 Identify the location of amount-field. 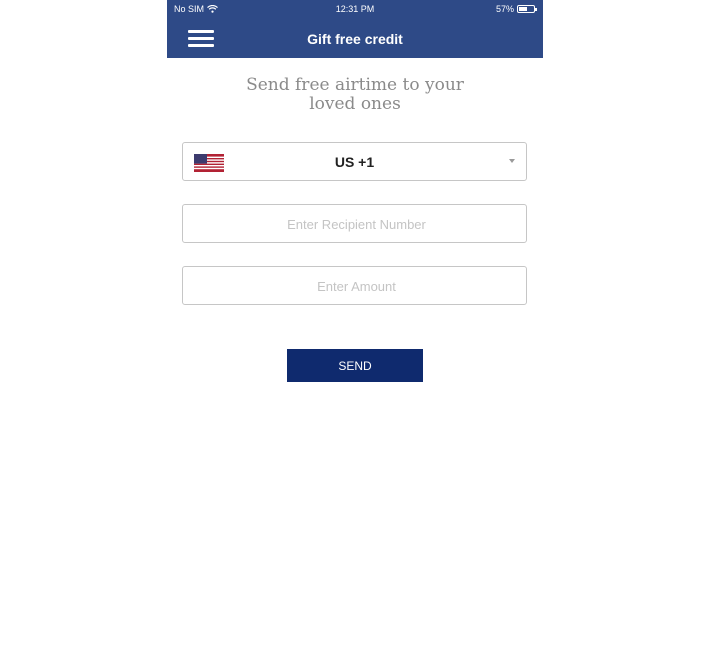
(356, 286).